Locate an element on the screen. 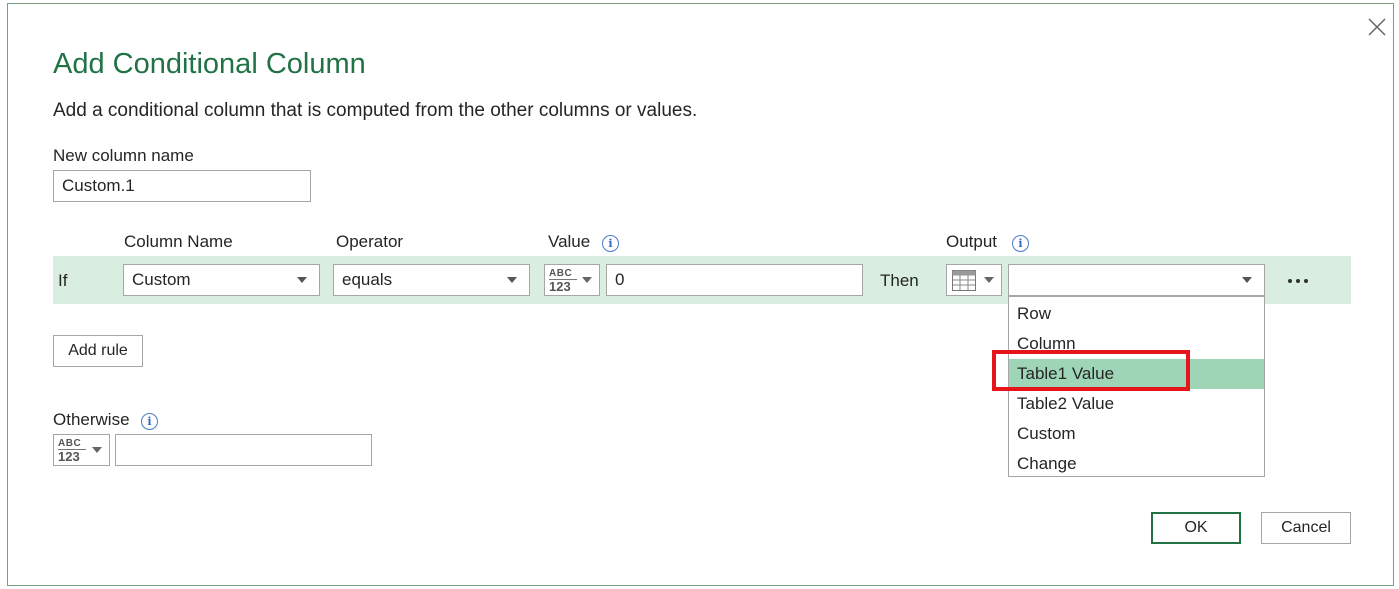  add-rule-button: Add rule is located at coordinates (98, 351).